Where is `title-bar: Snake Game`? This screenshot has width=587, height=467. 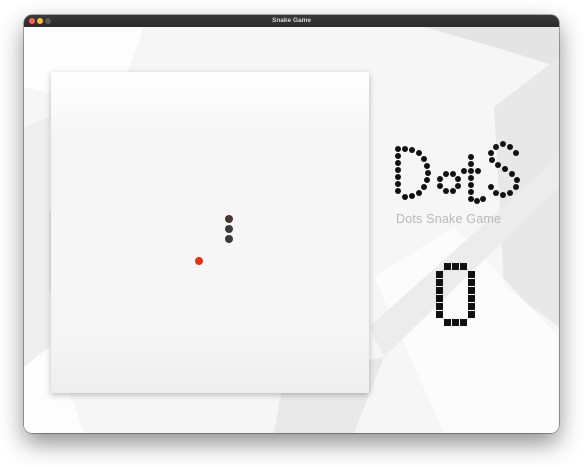
title-bar: Snake Game is located at coordinates (291, 21).